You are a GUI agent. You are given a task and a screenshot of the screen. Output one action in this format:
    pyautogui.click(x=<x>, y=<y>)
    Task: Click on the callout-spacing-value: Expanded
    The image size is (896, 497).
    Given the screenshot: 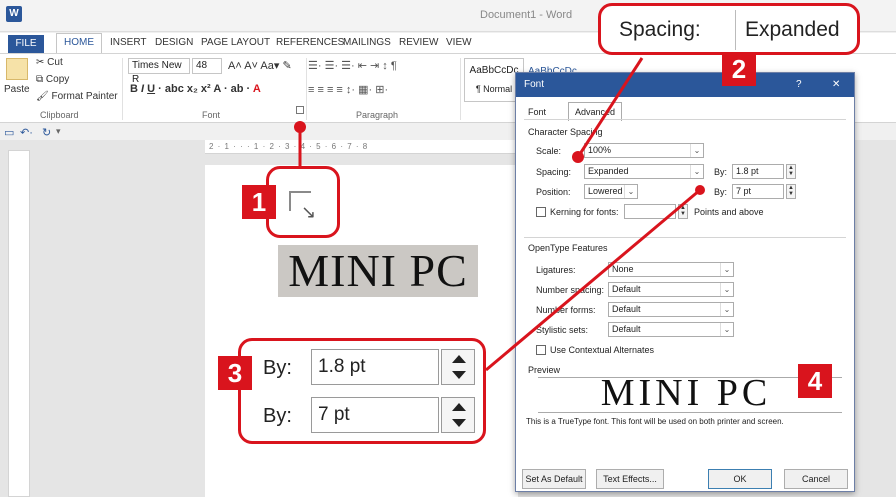 What is the action you would take?
    pyautogui.click(x=792, y=29)
    